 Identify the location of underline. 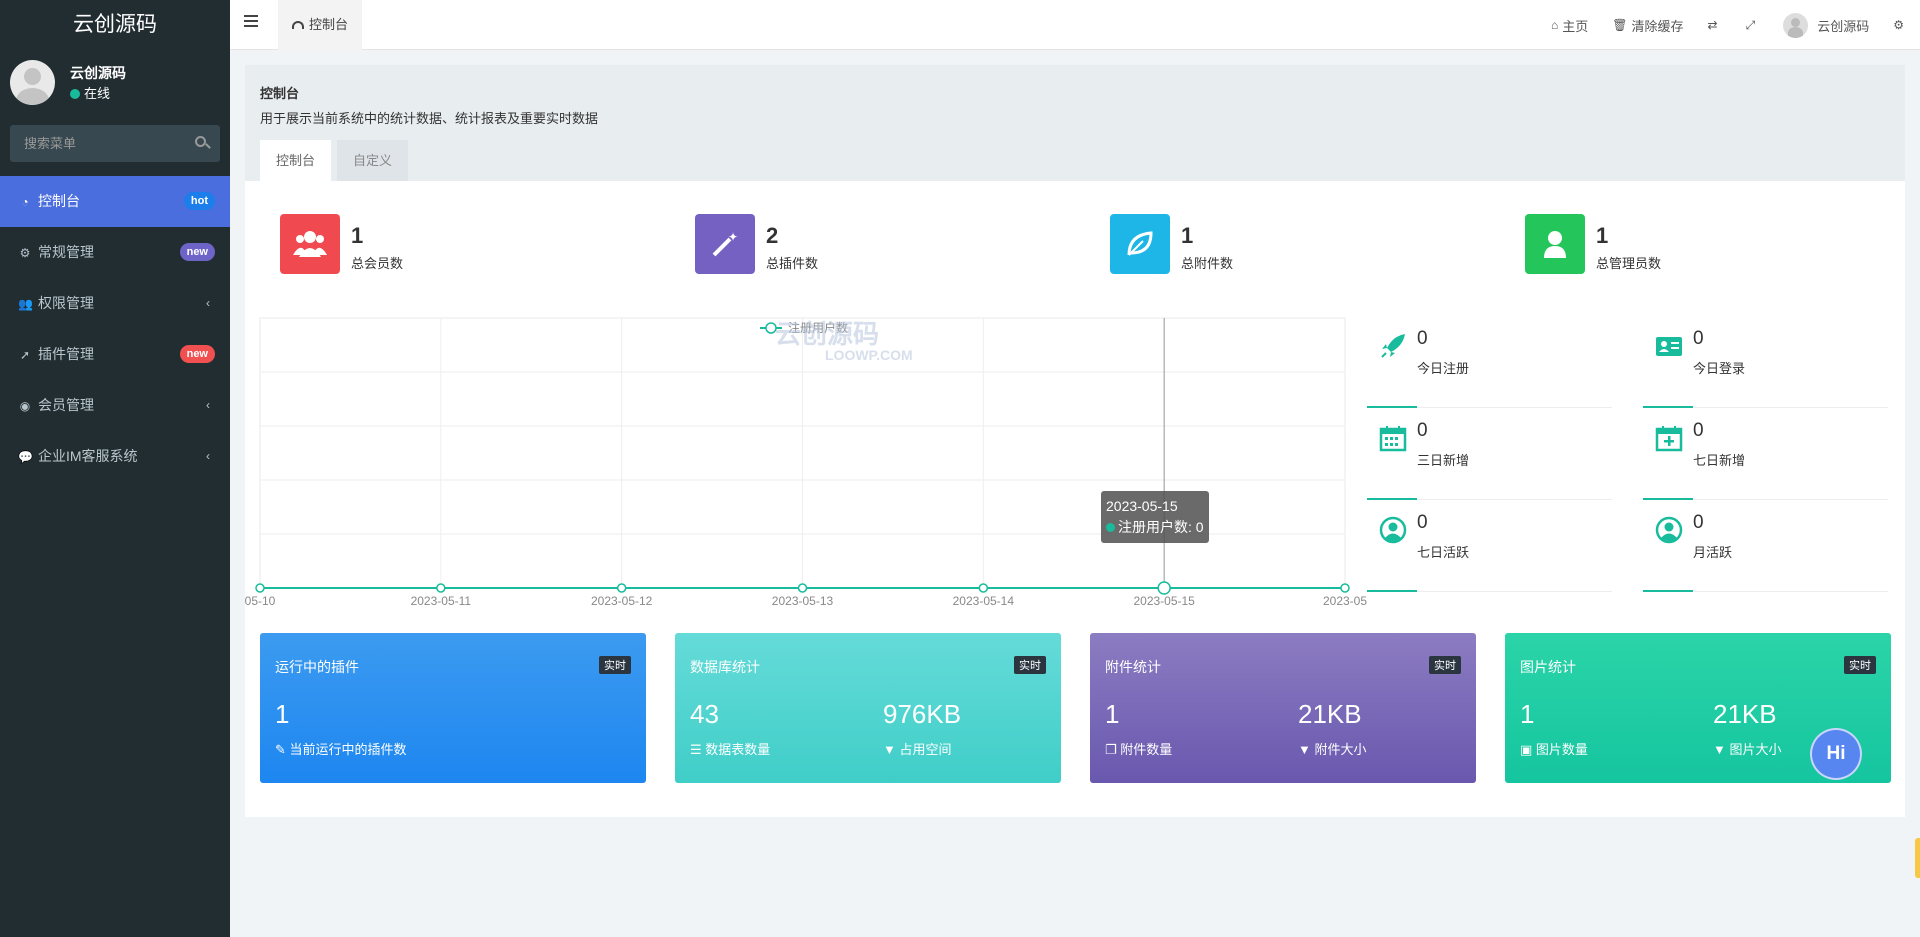
(1668, 591).